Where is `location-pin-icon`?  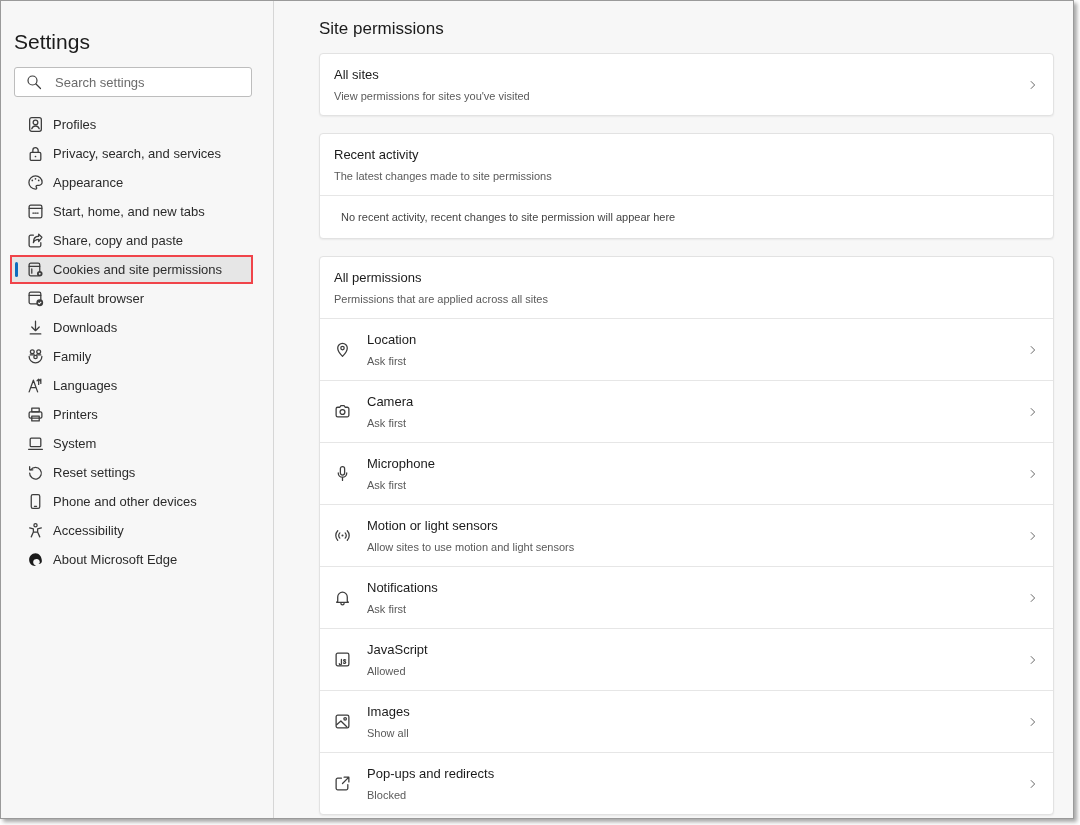
location-pin-icon is located at coordinates (342, 350).